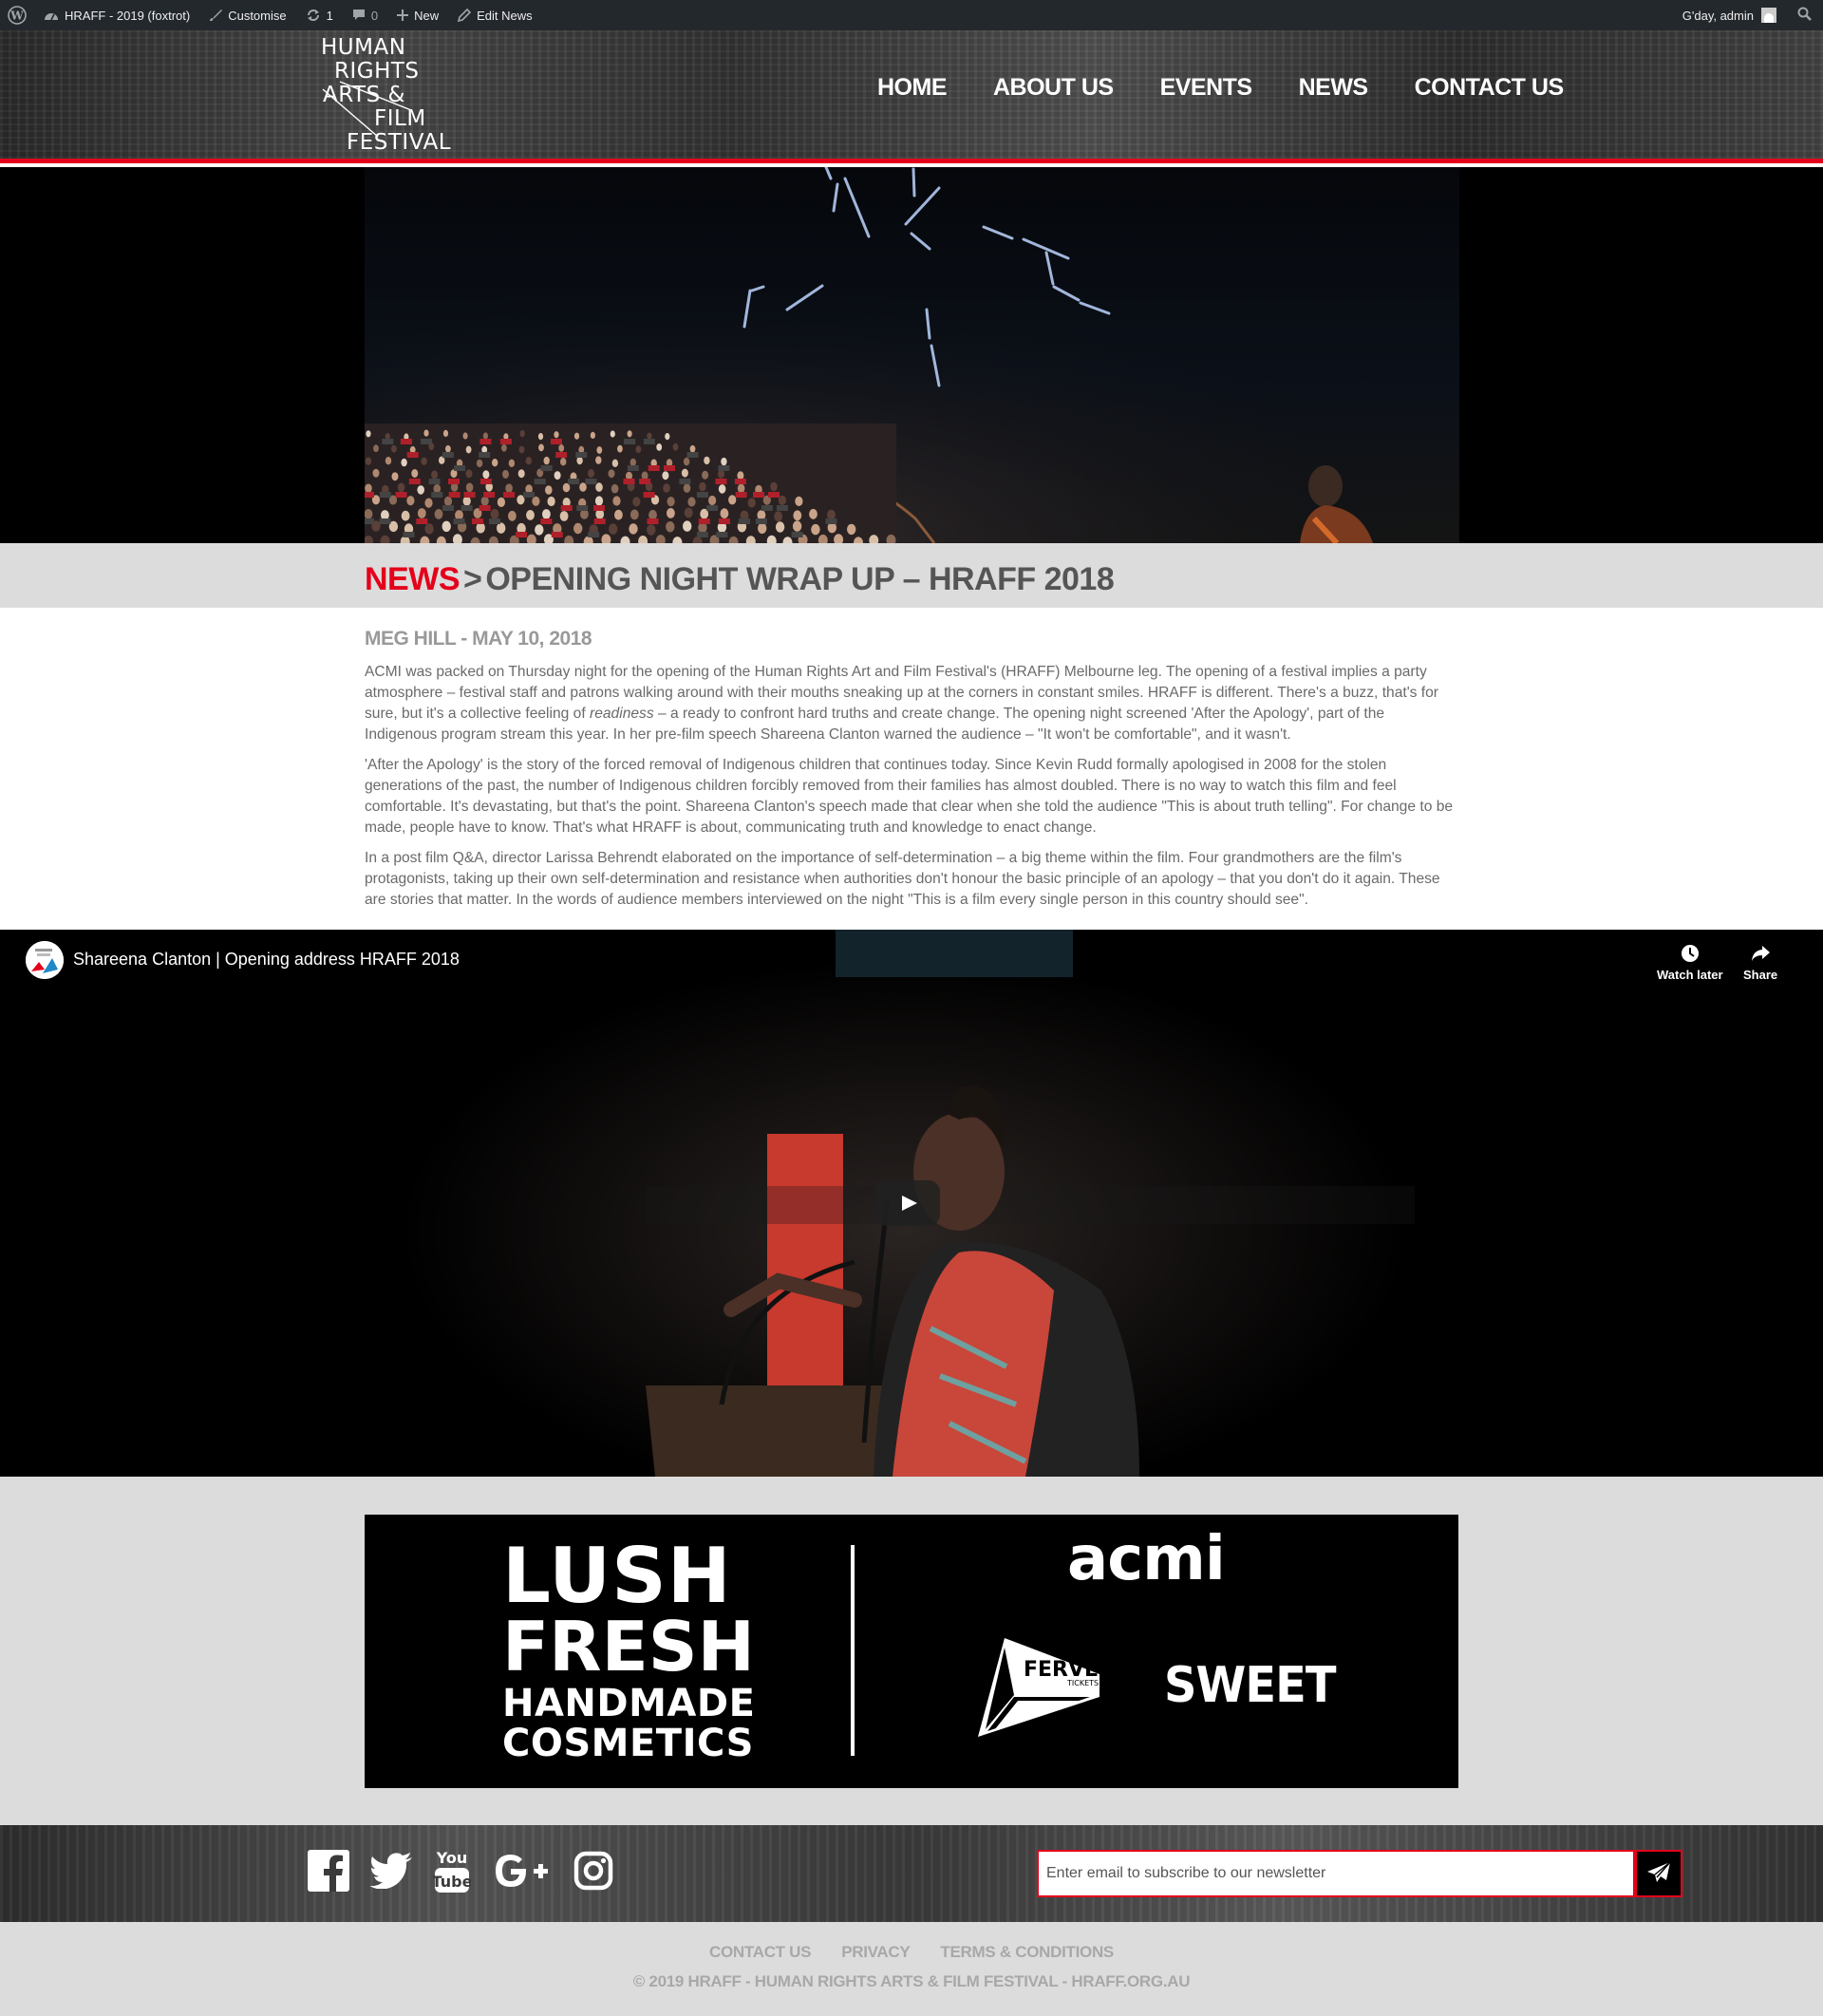 The width and height of the screenshot is (1823, 2016). Describe the element at coordinates (1053, 88) in the screenshot. I see `nav-about-us: ABOUT US` at that location.